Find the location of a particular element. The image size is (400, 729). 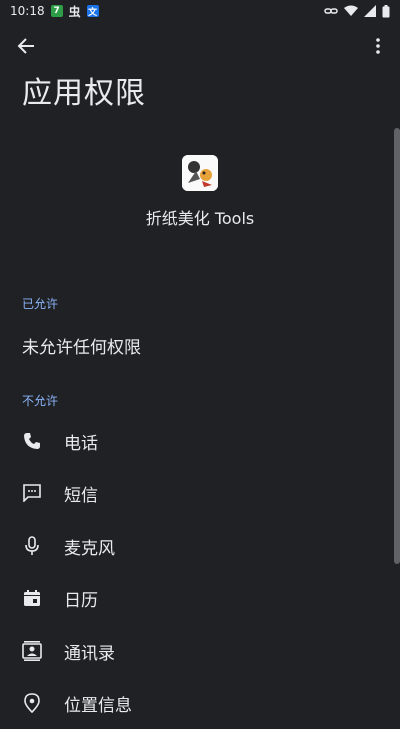

more-vert-icon is located at coordinates (378, 46).